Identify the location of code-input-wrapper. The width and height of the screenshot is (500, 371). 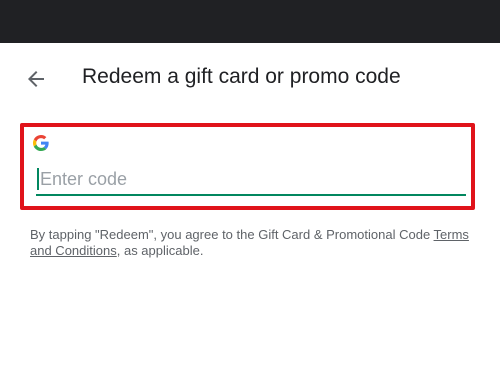
(251, 180).